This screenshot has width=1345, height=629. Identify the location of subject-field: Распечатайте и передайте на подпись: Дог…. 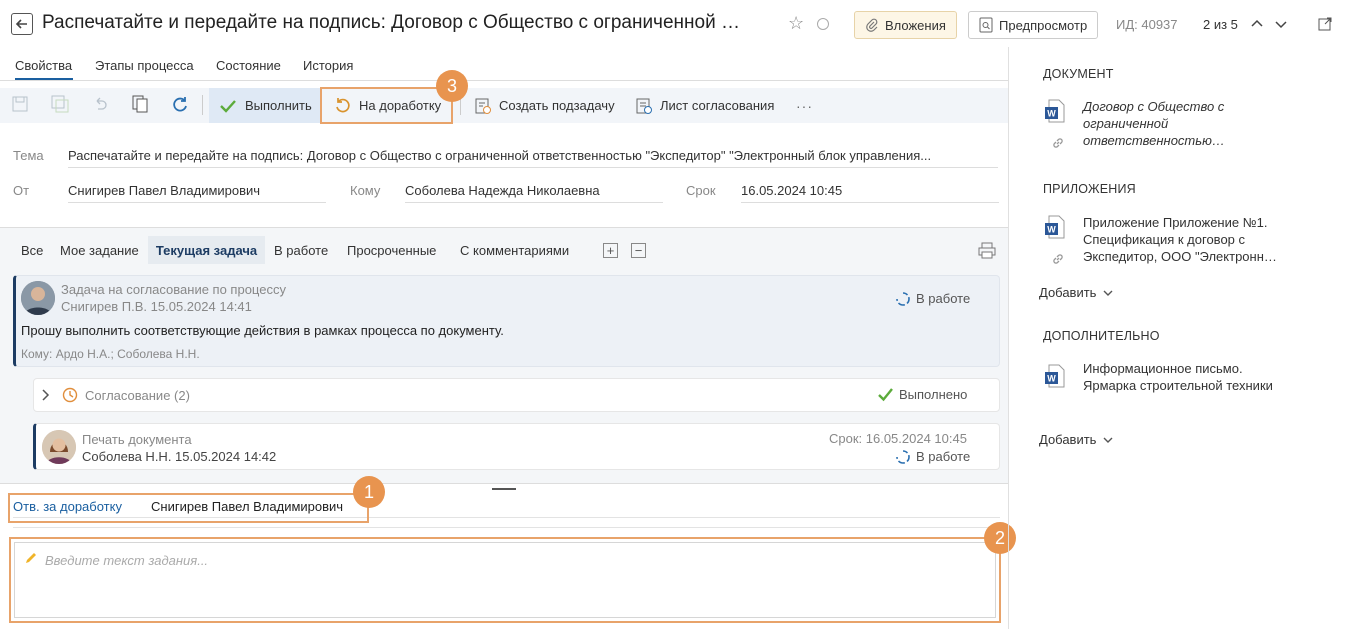
(533, 158).